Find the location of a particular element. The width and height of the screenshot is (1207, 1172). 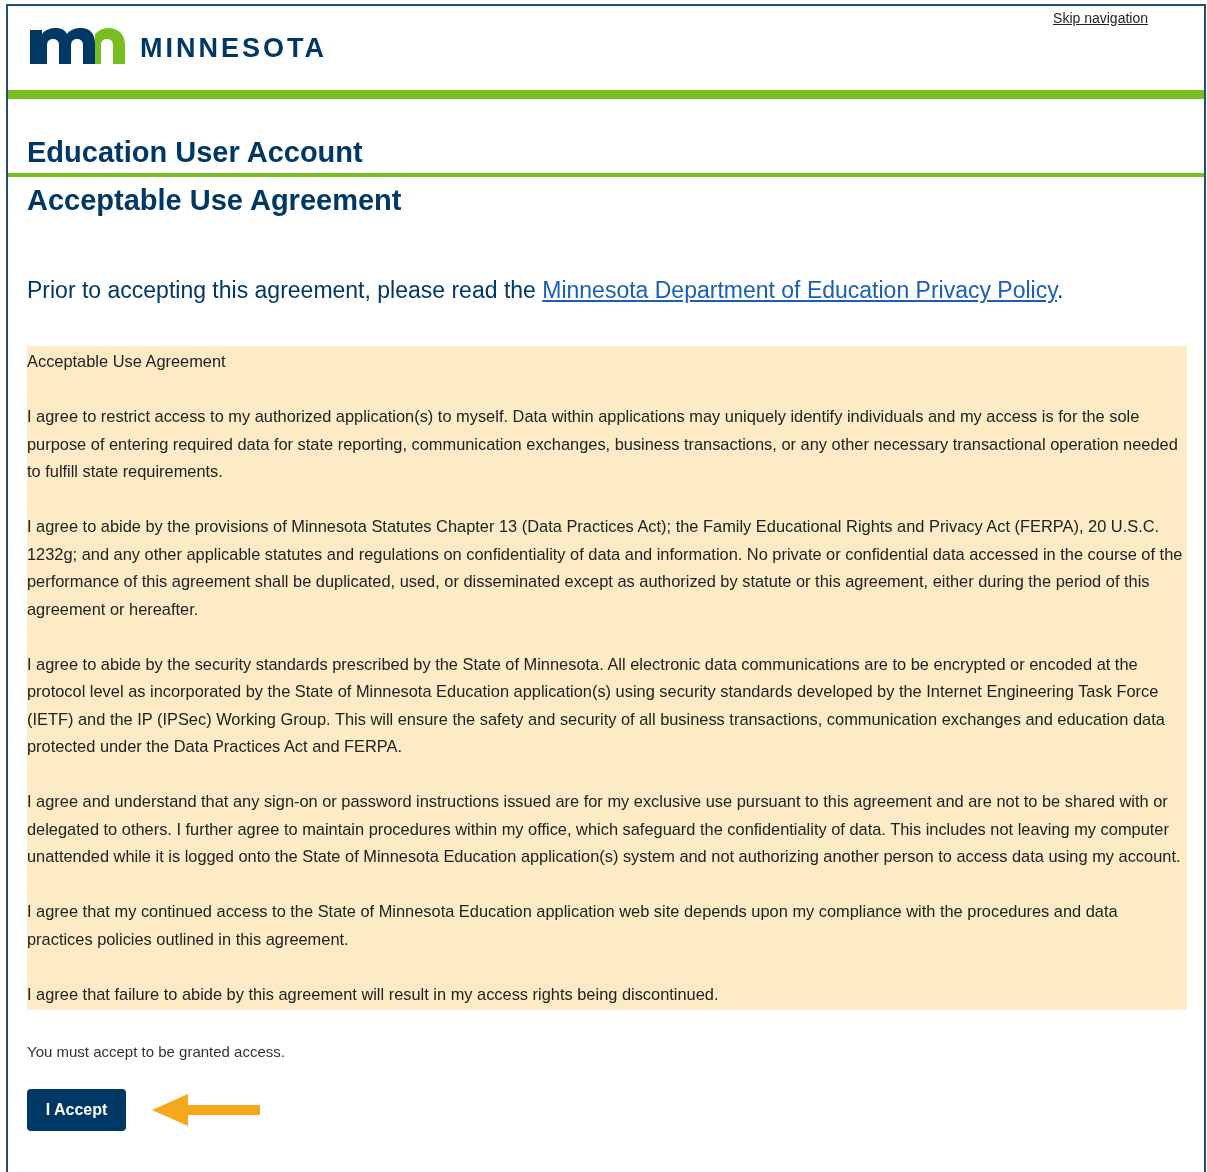

section-title: Acceptable Use Agreement is located at coordinates (215, 200).